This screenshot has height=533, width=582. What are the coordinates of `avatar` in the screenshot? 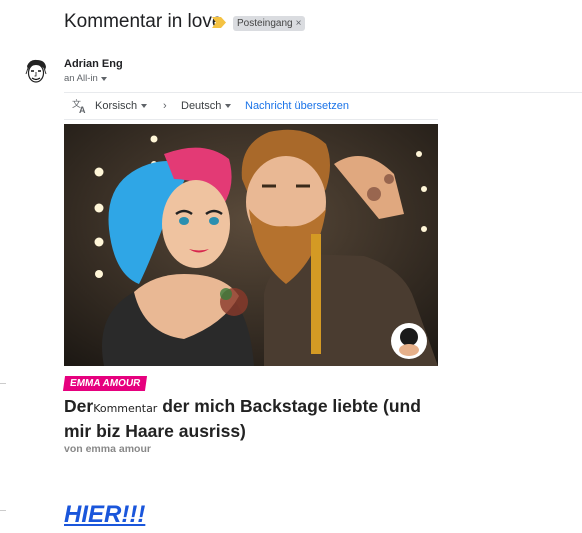 It's located at (36, 72).